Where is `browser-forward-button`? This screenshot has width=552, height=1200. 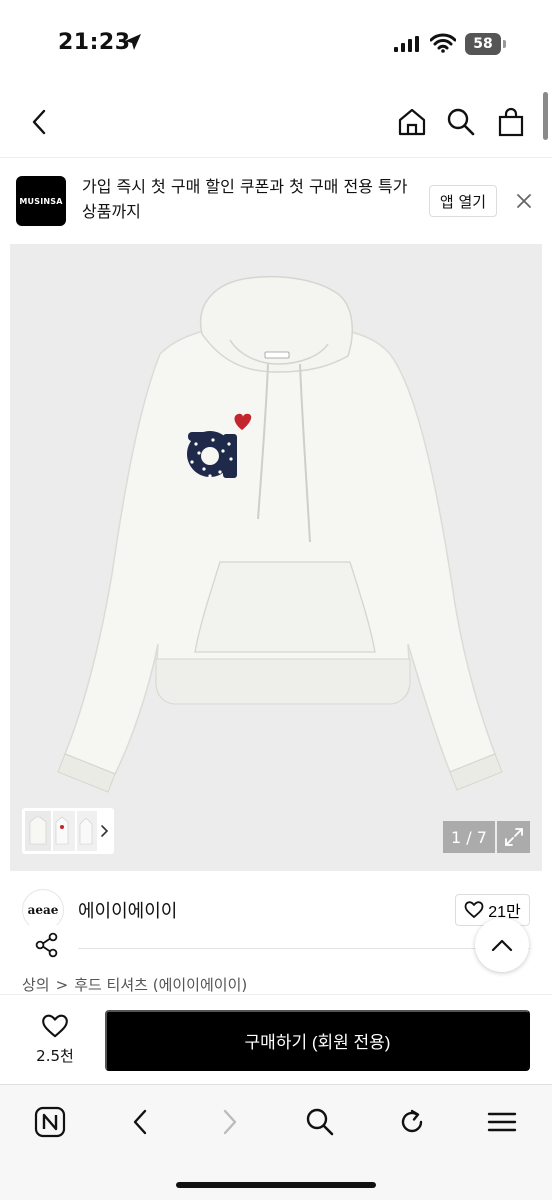
browser-forward-button is located at coordinates (230, 1122).